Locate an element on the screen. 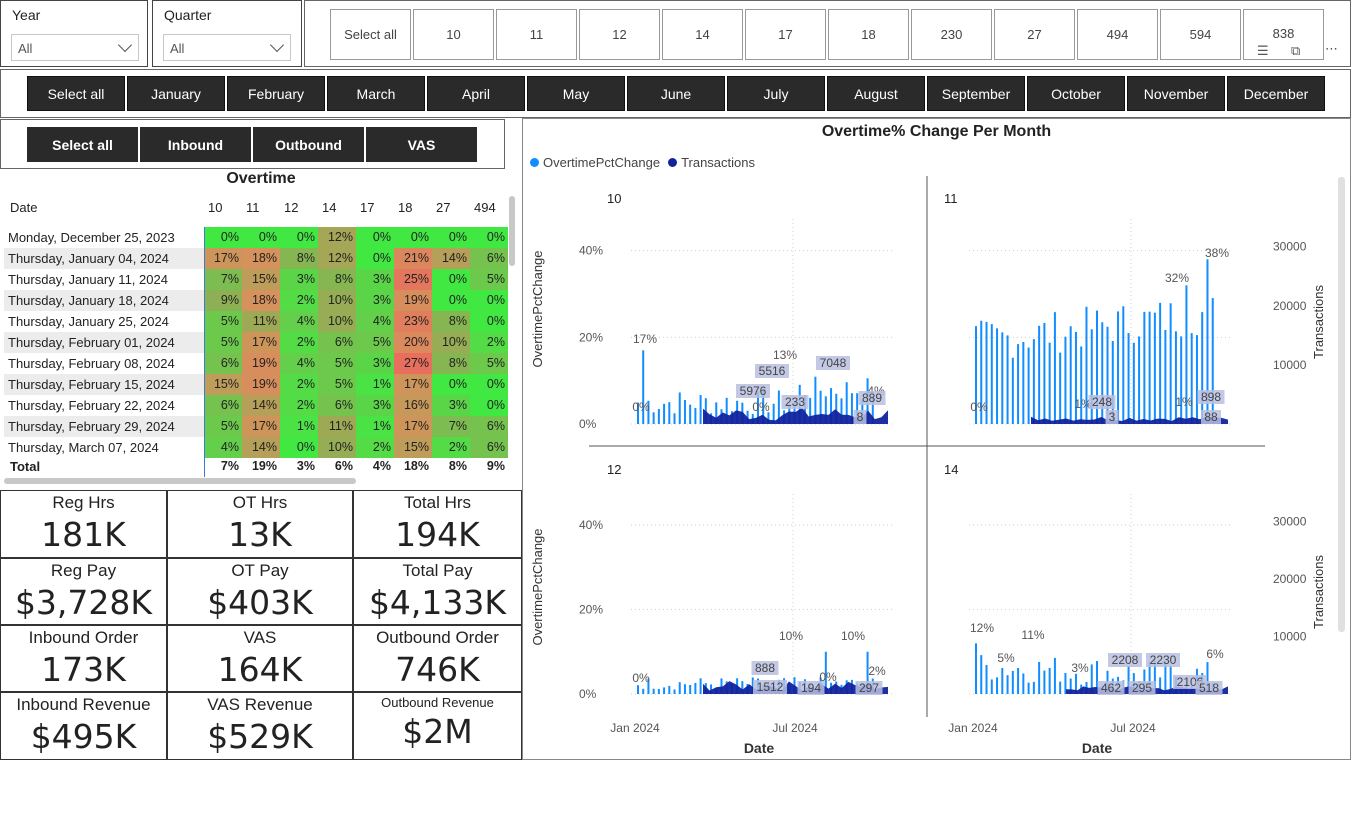 Image resolution: width=1351 pixels, height=813 pixels. x-tick-label: Jul 2024 is located at coordinates (795, 728).